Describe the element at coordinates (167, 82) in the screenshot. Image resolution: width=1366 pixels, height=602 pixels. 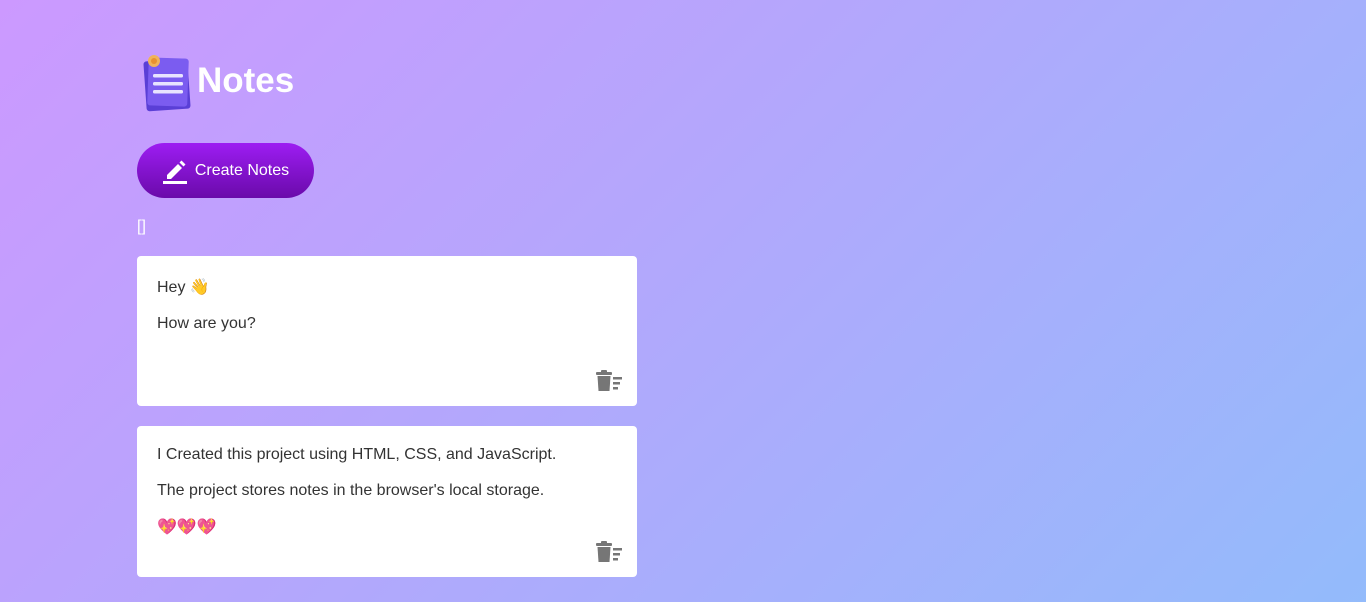
I see `notepad-icon` at that location.